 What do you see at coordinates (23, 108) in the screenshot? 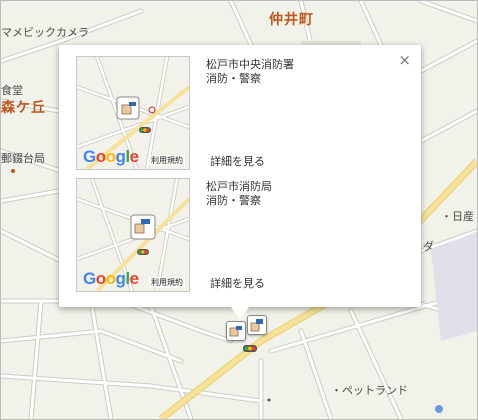
I see `town-gaoka-label: 森ケ丘` at bounding box center [23, 108].